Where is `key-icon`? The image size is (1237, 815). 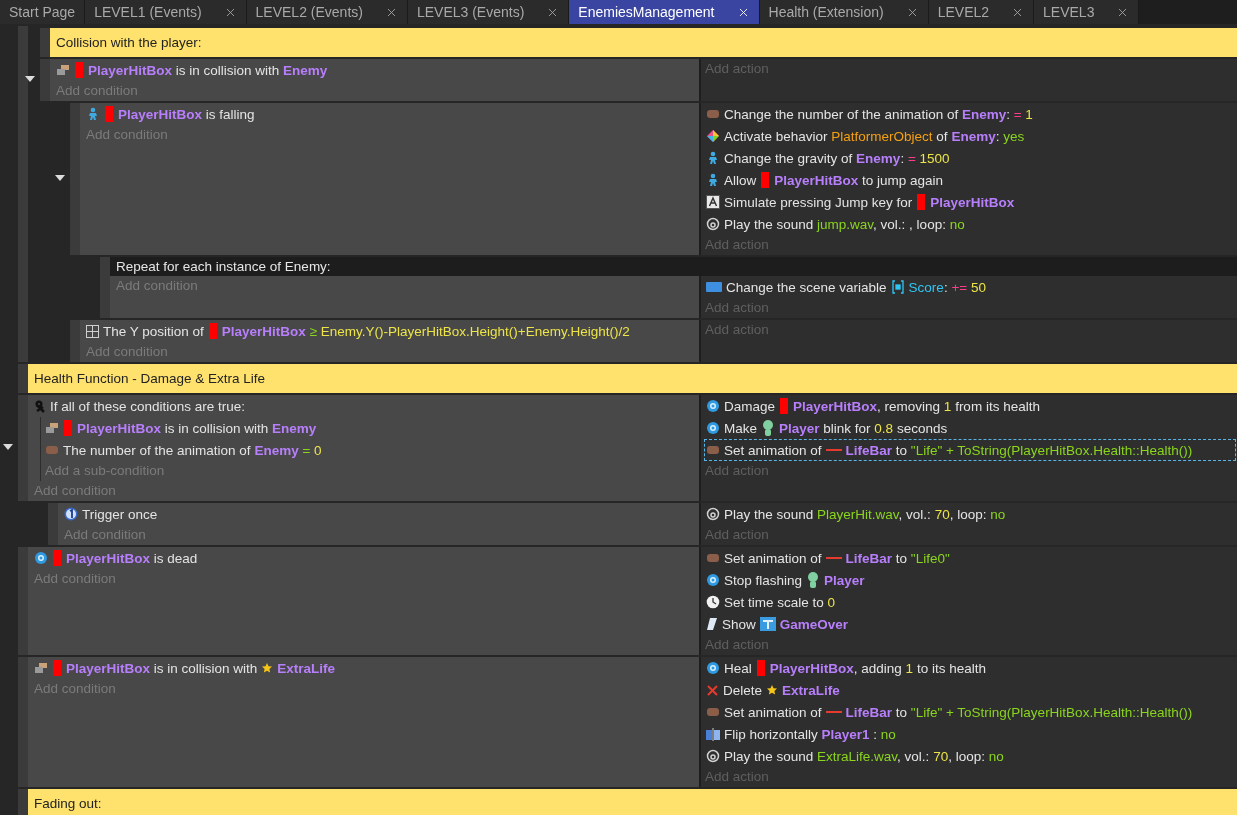 key-icon is located at coordinates (713, 202).